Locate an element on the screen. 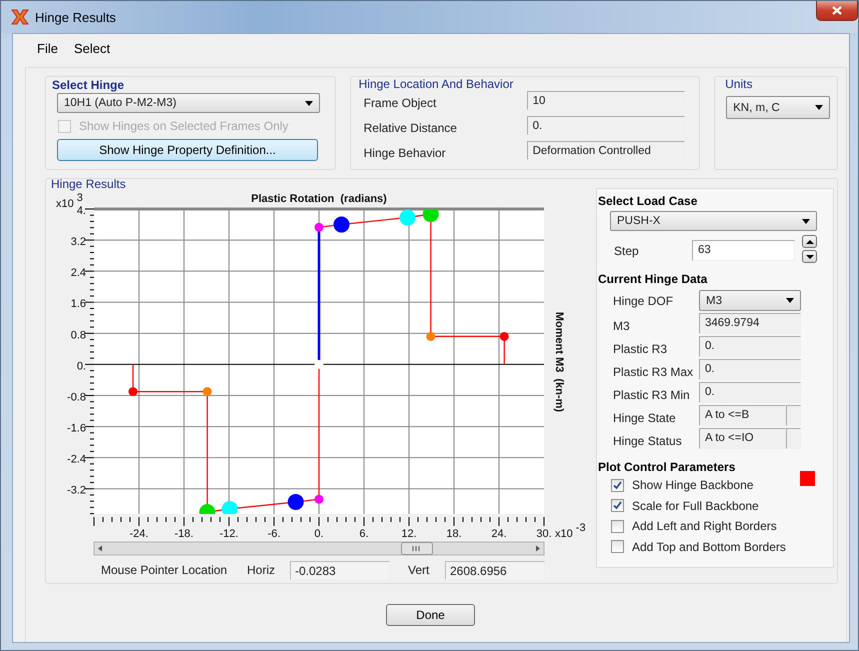 This screenshot has height=651, width=859. pointer-location-label: Mouse Pointer Location is located at coordinates (164, 570).